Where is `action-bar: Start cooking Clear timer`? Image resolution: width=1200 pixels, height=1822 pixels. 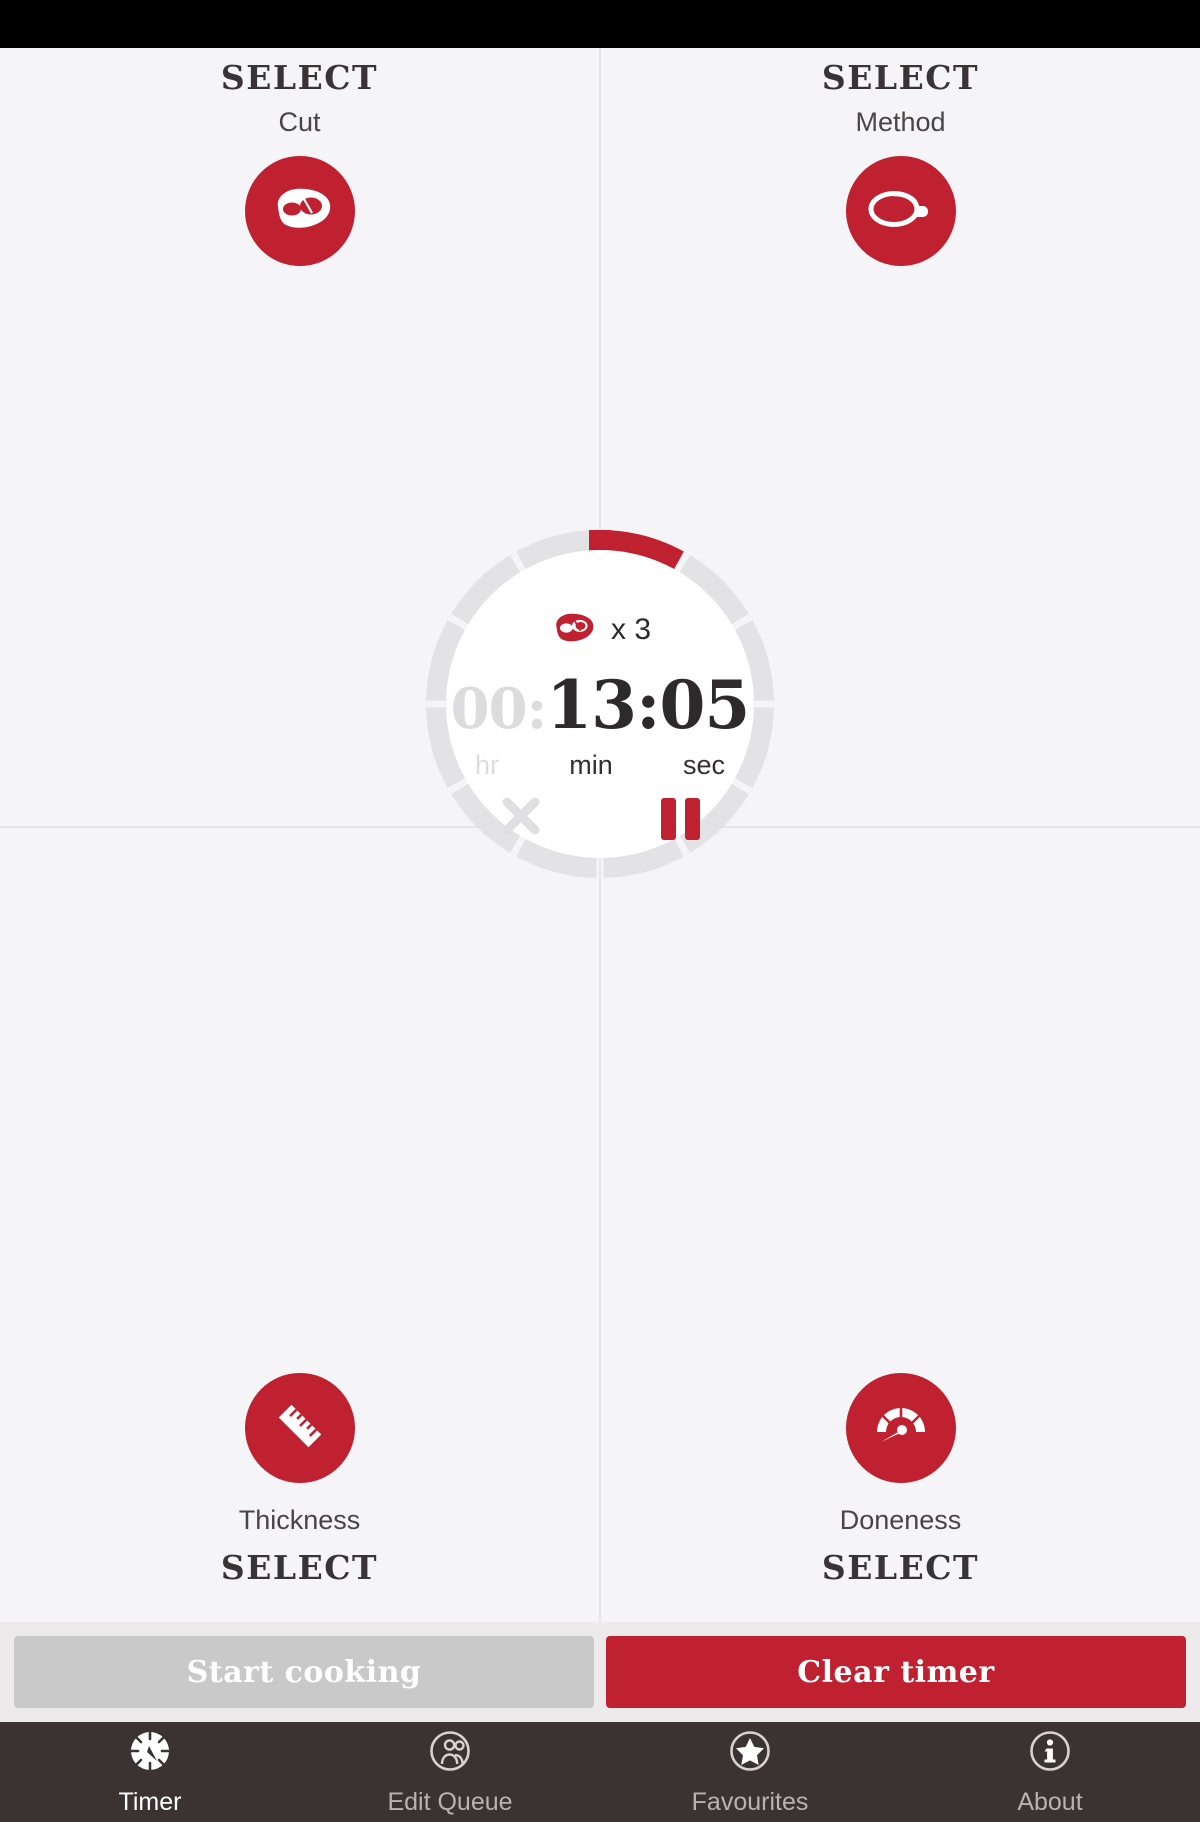
action-bar: Start cooking Clear timer is located at coordinates (600, 1672).